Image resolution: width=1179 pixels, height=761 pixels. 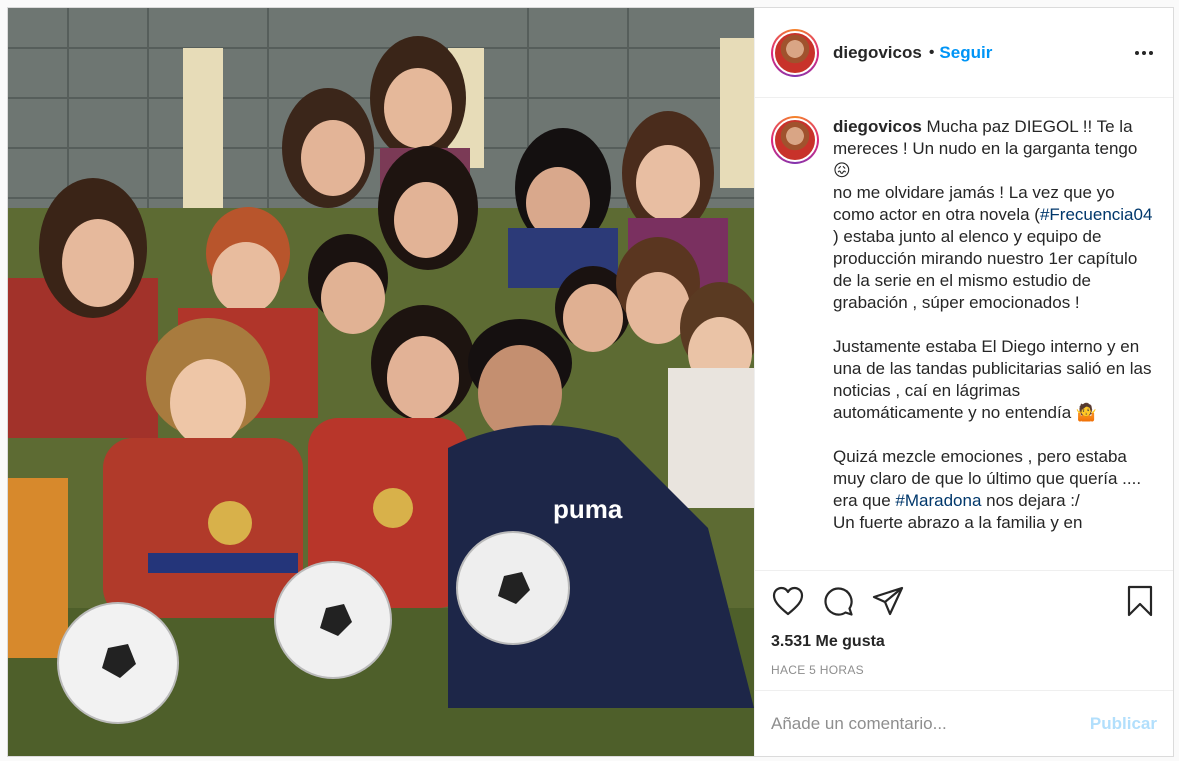 What do you see at coordinates (958, 522) in the screenshot?
I see `caption-paragraph: Un fuerte abrazo a la familia y en` at bounding box center [958, 522].